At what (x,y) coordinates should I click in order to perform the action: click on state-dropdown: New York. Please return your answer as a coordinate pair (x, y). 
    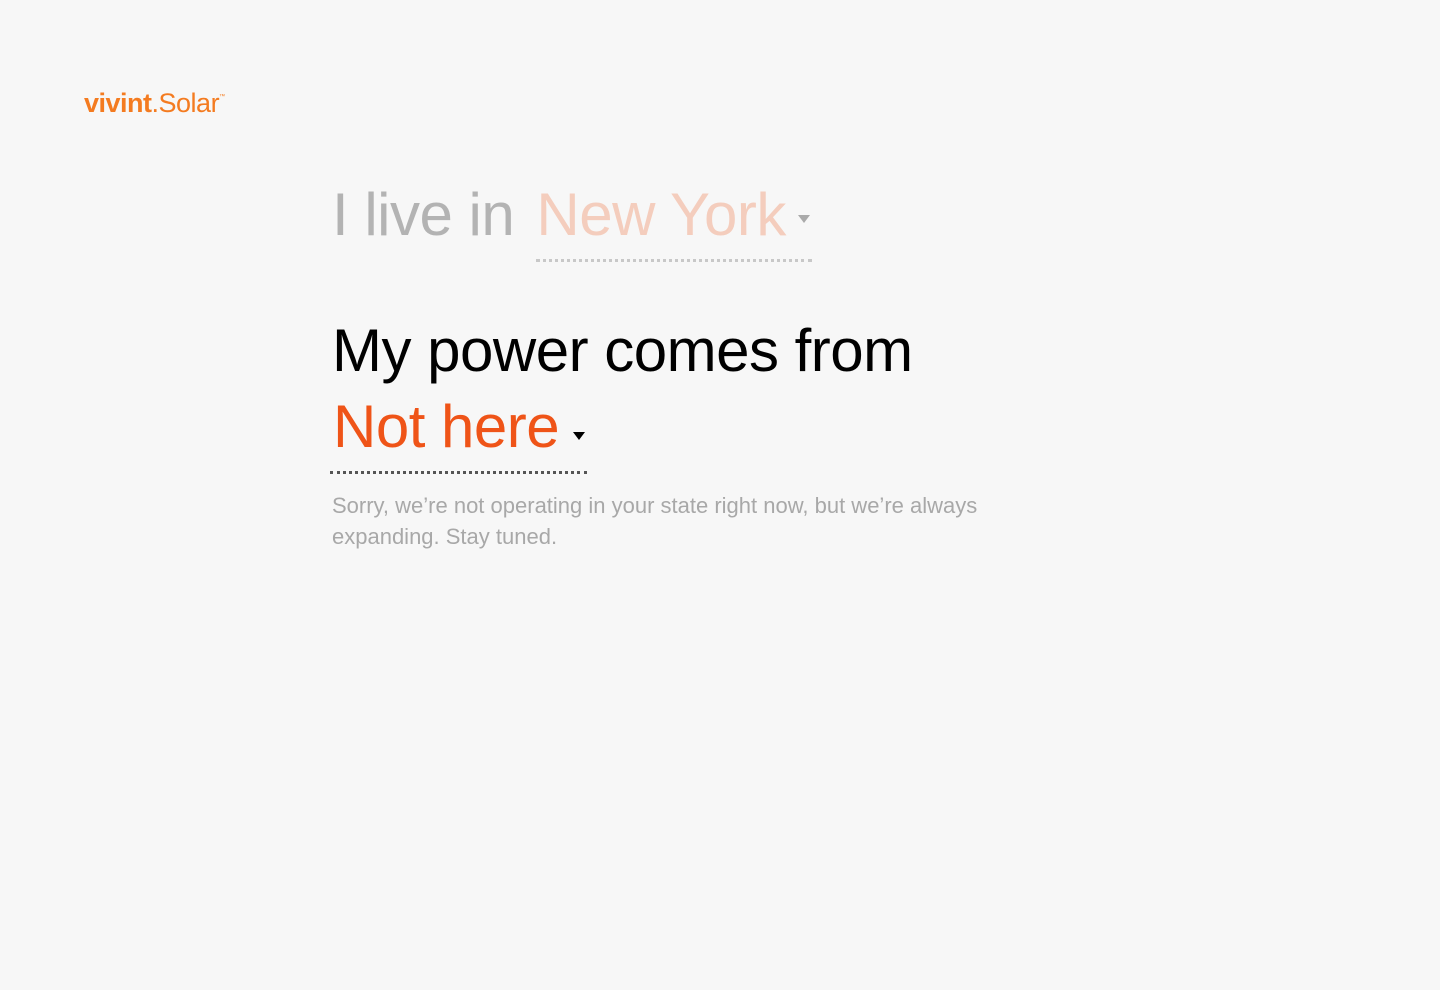
    Looking at the image, I should click on (674, 221).